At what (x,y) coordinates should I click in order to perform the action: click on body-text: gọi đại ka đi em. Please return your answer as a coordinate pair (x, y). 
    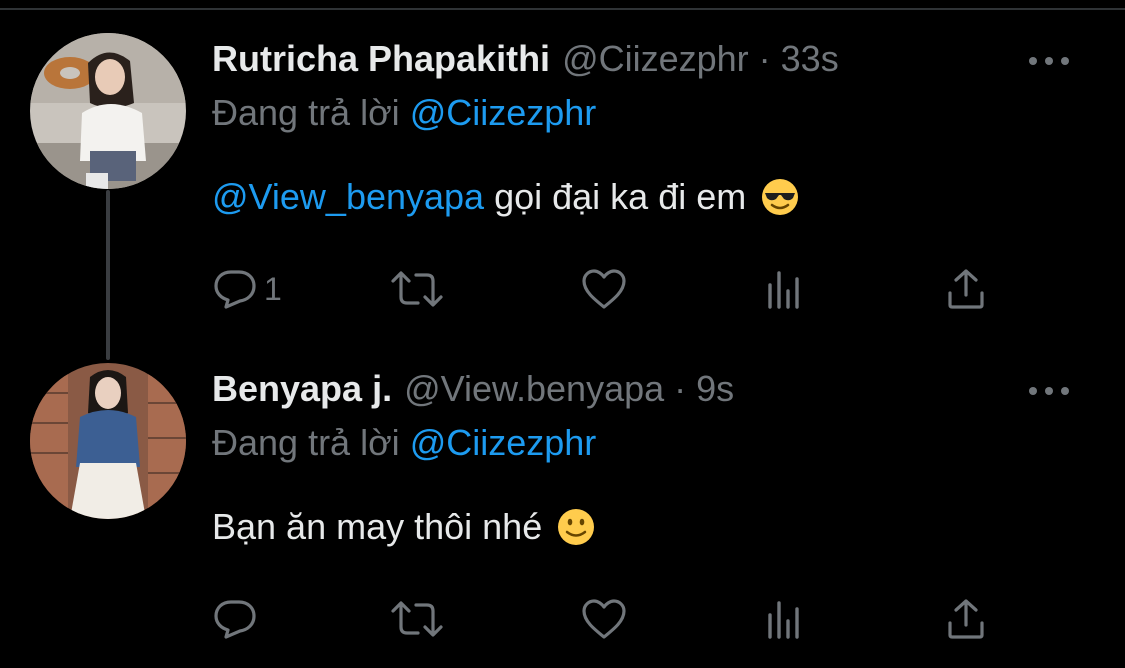
    Looking at the image, I should click on (615, 196).